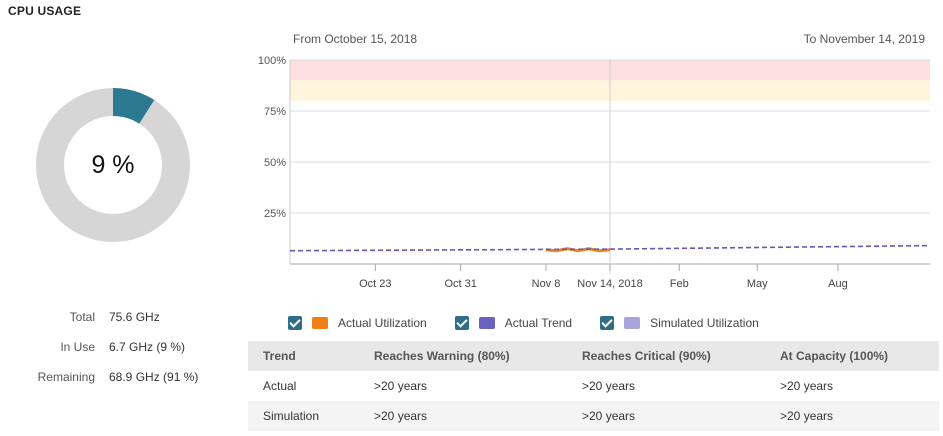  What do you see at coordinates (486, 323) in the screenshot?
I see `legend-swatch-actual-trend` at bounding box center [486, 323].